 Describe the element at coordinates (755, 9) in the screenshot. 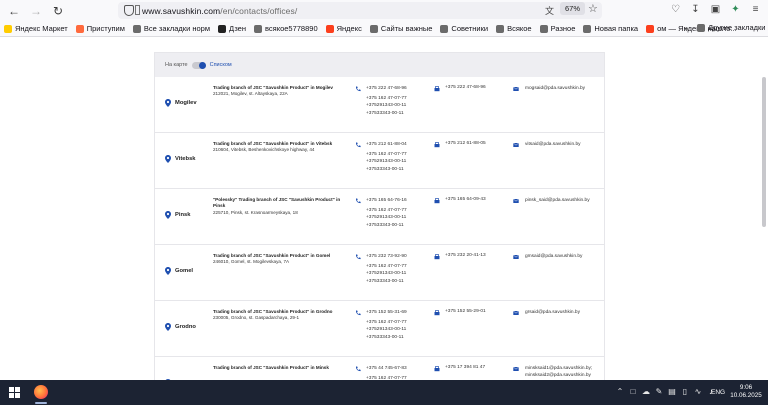

I see `menu-icon: ≡` at that location.